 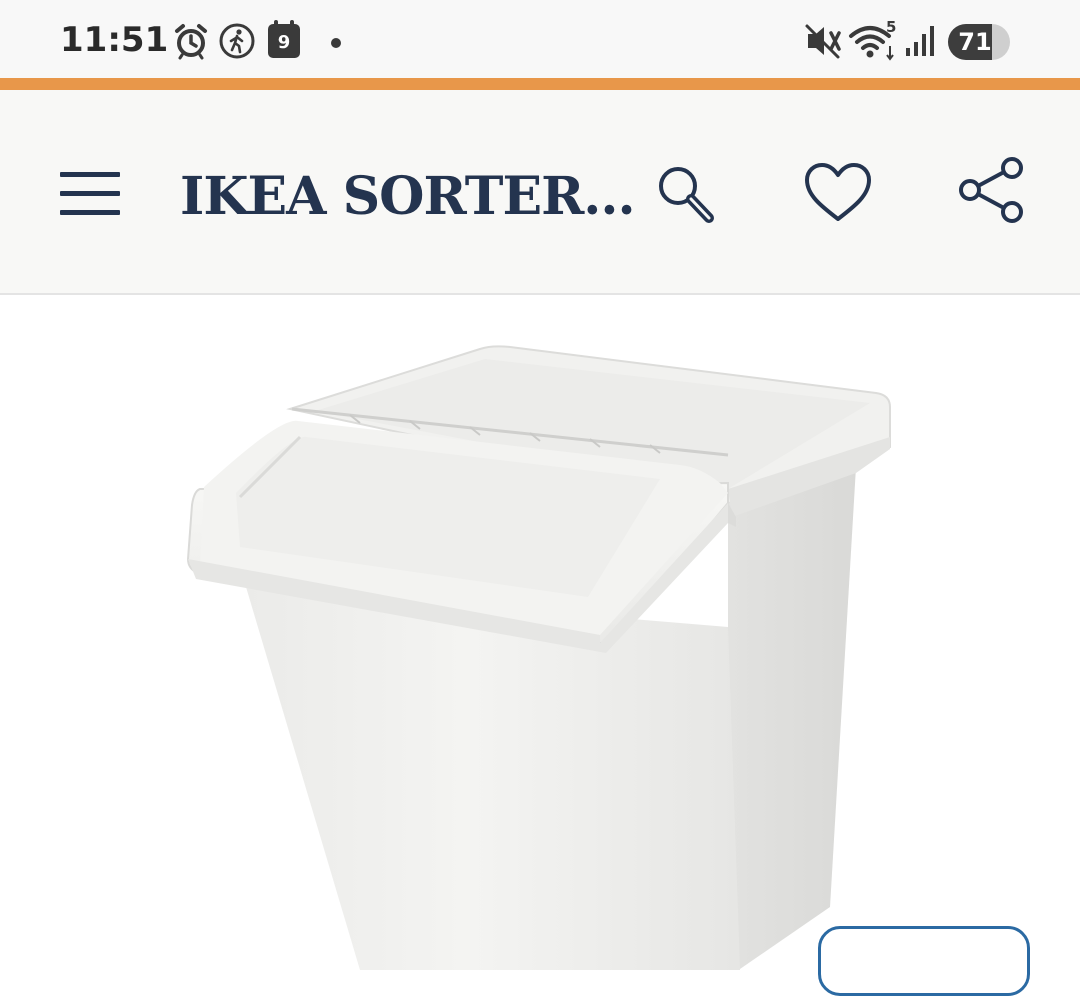 What do you see at coordinates (284, 39) in the screenshot?
I see `calendar-icon: 9` at bounding box center [284, 39].